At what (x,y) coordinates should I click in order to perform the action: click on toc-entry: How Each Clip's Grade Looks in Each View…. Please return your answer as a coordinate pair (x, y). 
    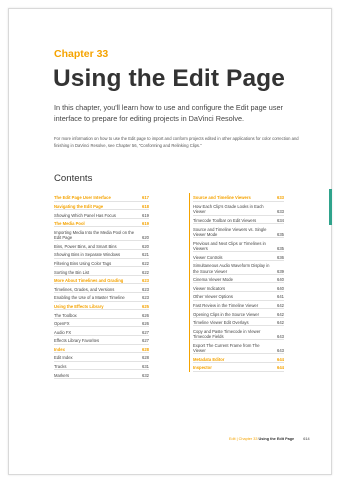
    Looking at the image, I should click on (238, 209).